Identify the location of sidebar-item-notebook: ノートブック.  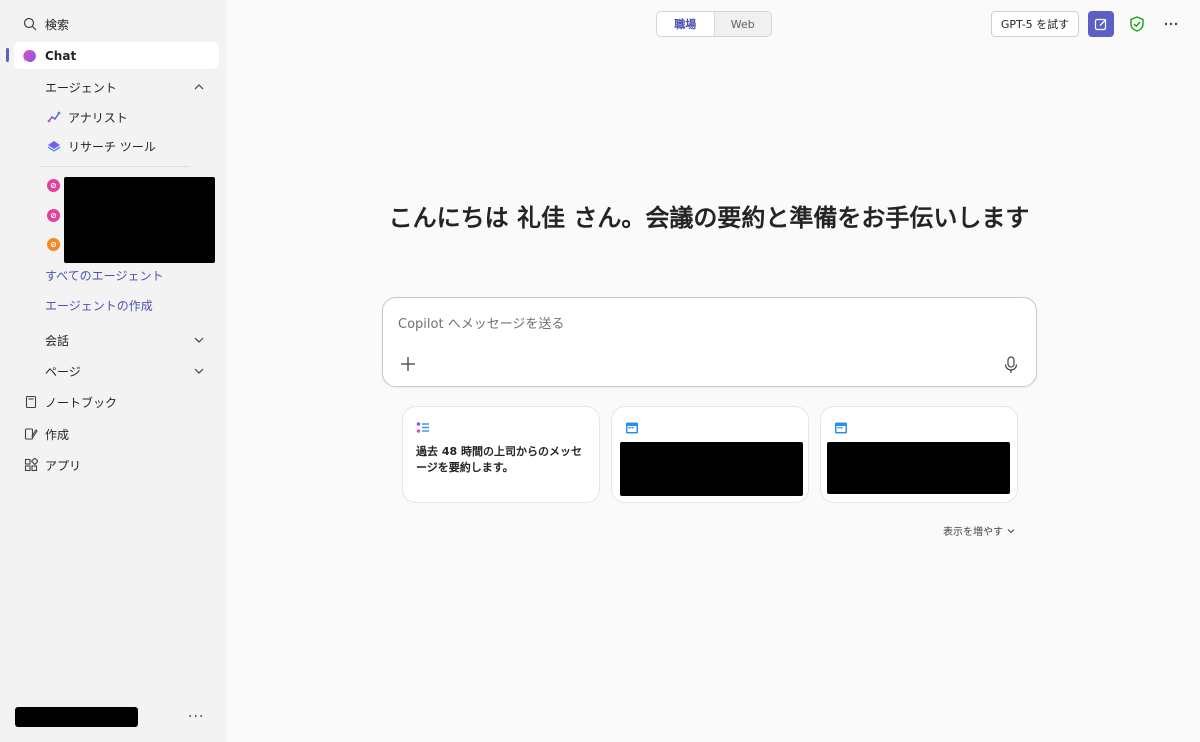
(70, 402).